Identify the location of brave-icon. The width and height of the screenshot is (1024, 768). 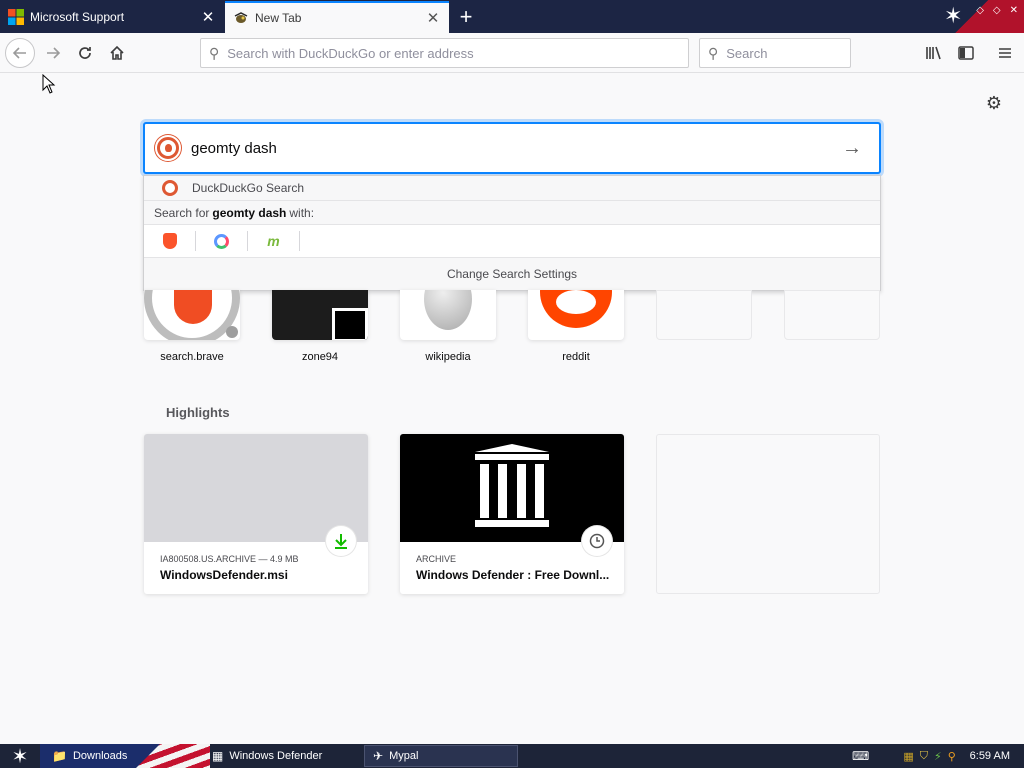
(169, 241).